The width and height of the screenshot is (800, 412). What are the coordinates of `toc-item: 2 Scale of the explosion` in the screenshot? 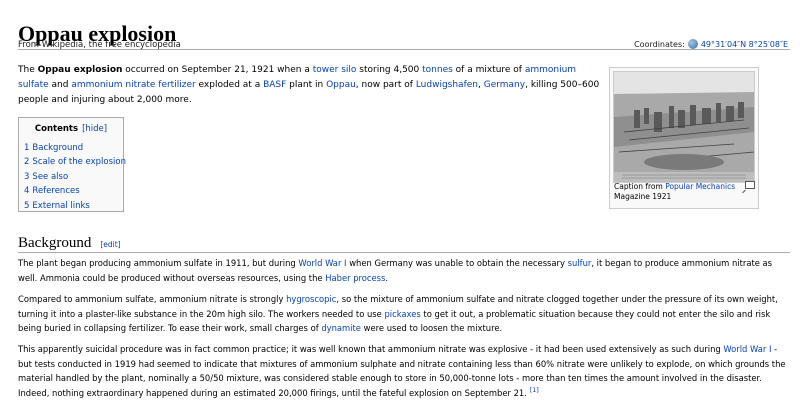 It's located at (75, 162).